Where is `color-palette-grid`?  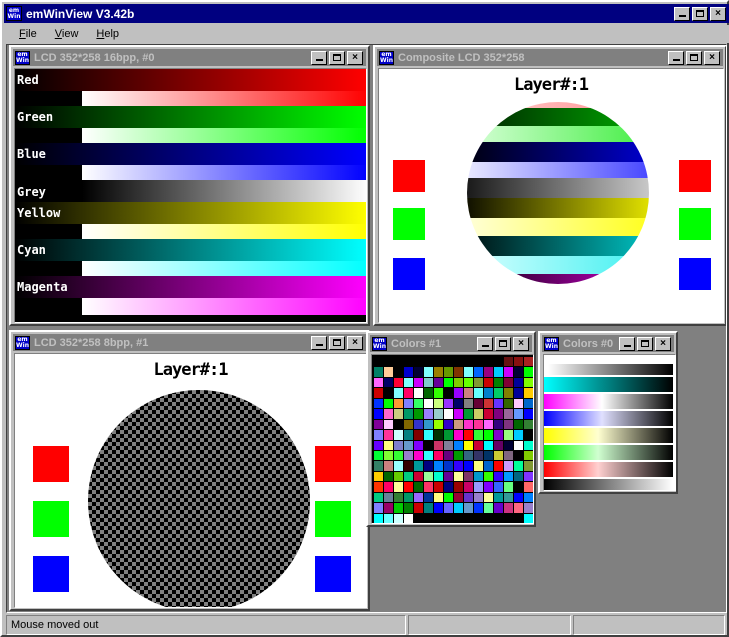
color-palette-grid is located at coordinates (453, 440).